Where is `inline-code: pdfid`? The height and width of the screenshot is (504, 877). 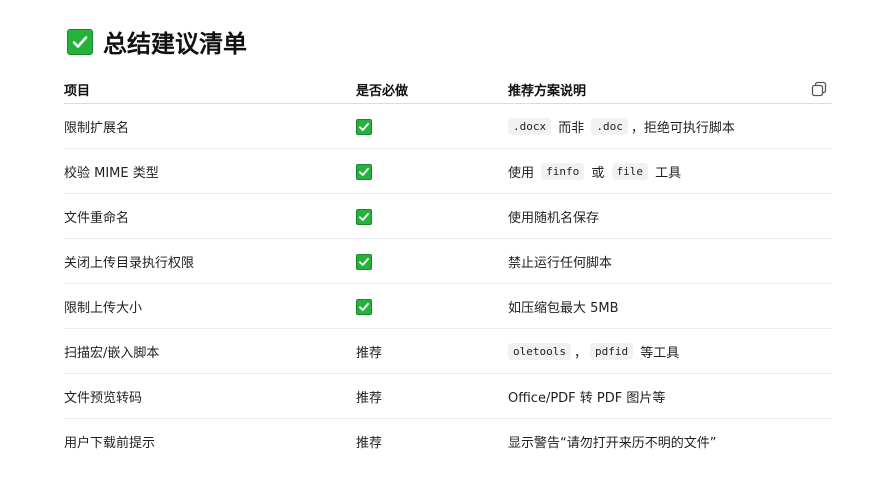
inline-code: pdfid is located at coordinates (612, 351).